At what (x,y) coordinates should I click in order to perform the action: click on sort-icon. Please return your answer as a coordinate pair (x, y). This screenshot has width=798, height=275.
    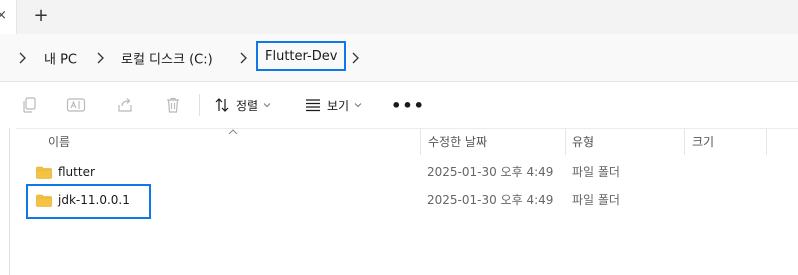
    Looking at the image, I should click on (222, 105).